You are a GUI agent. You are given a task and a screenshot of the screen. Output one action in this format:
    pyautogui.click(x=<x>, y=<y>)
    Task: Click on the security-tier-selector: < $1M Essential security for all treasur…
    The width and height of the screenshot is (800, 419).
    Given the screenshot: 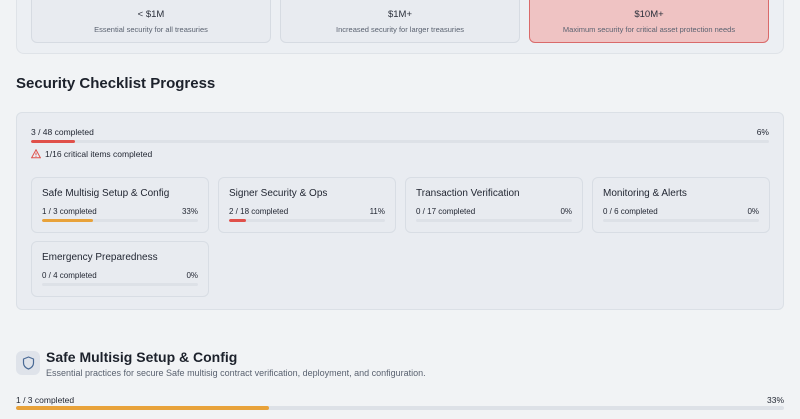 What is the action you would take?
    pyautogui.click(x=400, y=27)
    